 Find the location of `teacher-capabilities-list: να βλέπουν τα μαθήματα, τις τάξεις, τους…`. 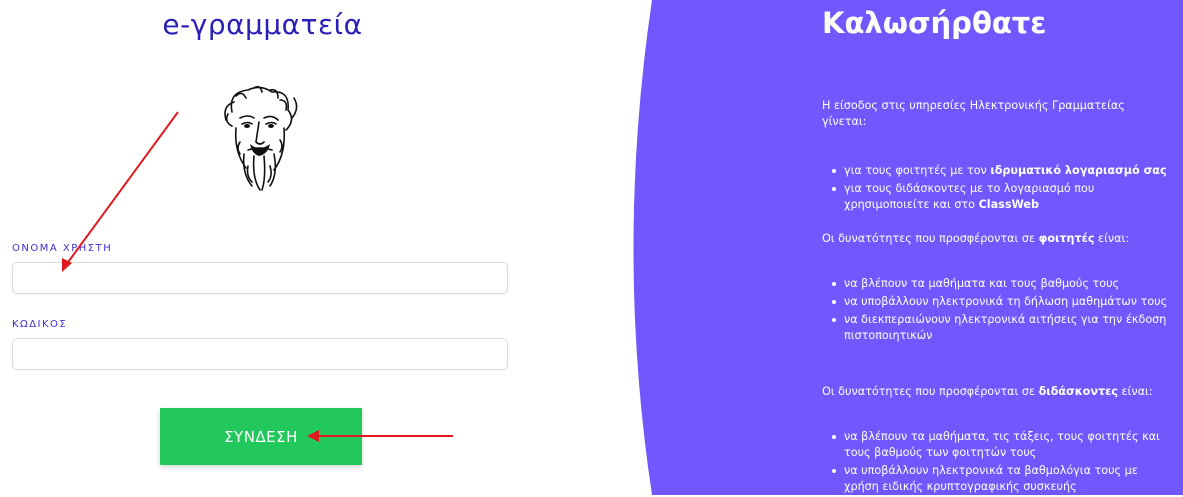

teacher-capabilities-list: να βλέπουν τα μαθήματα, τις τάξεις, τους… is located at coordinates (997, 463).